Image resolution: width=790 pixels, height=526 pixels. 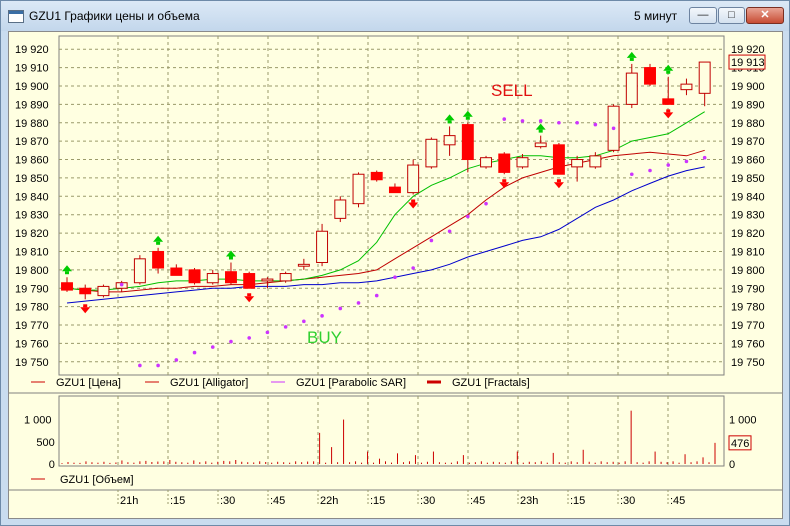 What do you see at coordinates (748, 142) in the screenshot?
I see `price-tick-label-right: 19 870` at bounding box center [748, 142].